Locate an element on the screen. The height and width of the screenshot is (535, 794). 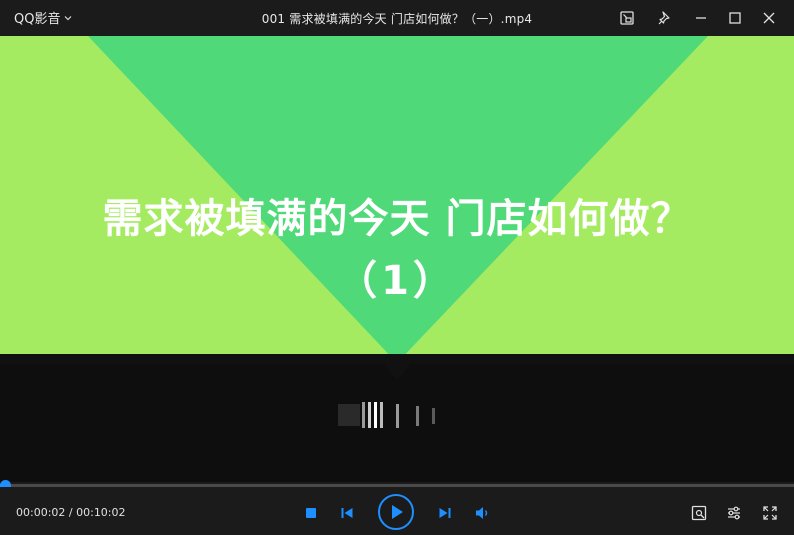
settings-button is located at coordinates (734, 513).